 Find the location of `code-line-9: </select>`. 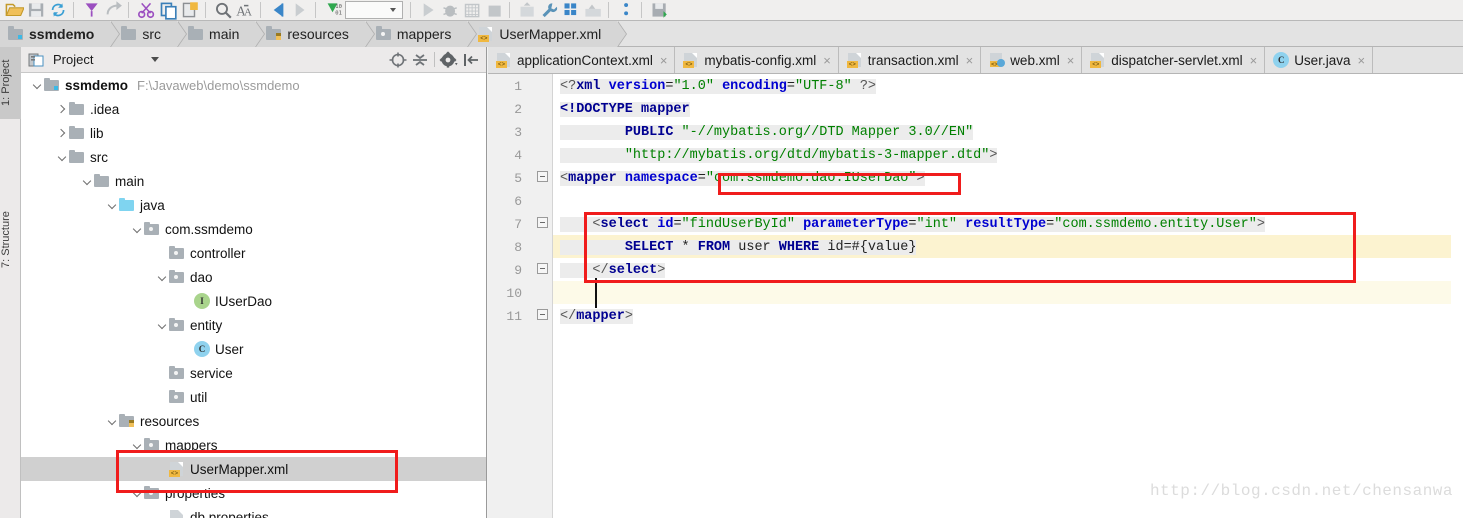

code-line-9: </select> is located at coordinates (613, 270).